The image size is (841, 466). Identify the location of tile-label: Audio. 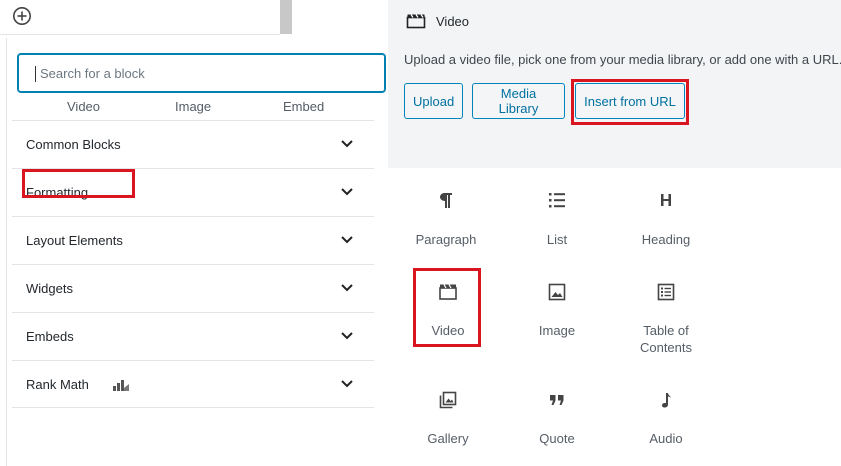
(666, 438).